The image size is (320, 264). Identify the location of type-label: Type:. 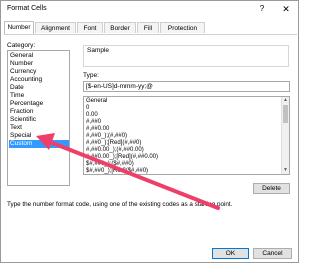
(91, 75).